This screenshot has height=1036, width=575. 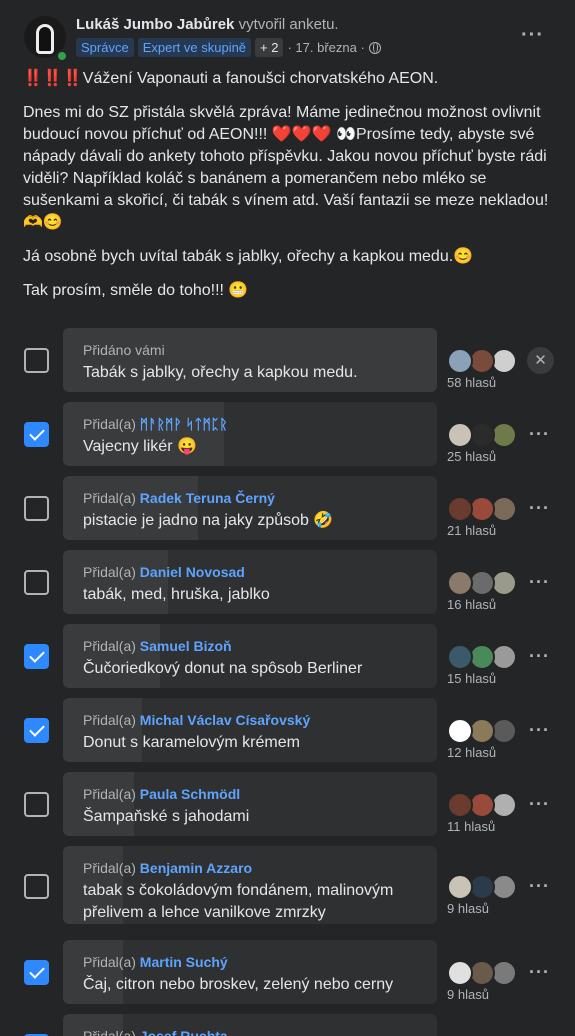 What do you see at coordinates (184, 962) in the screenshot?
I see `added-by-name: Martin Suchý` at bounding box center [184, 962].